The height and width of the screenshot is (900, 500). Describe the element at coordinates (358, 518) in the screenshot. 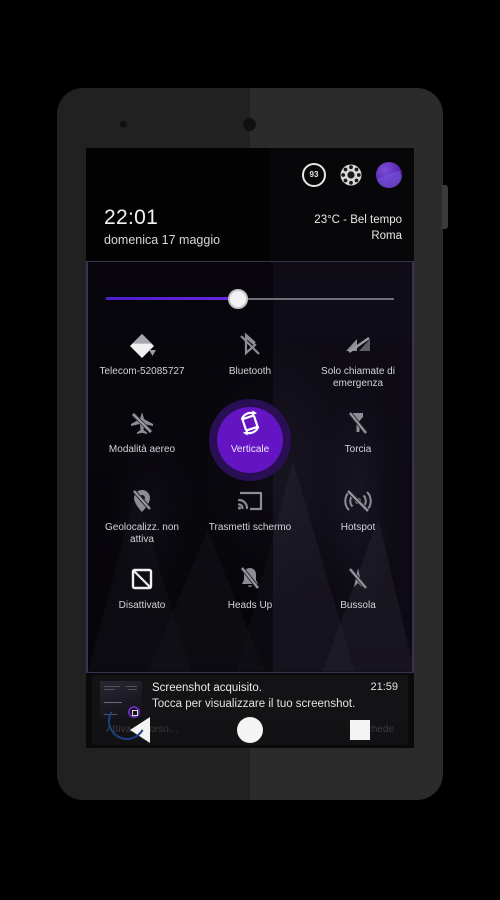

I see `tile-hotspot: Hotspot` at that location.